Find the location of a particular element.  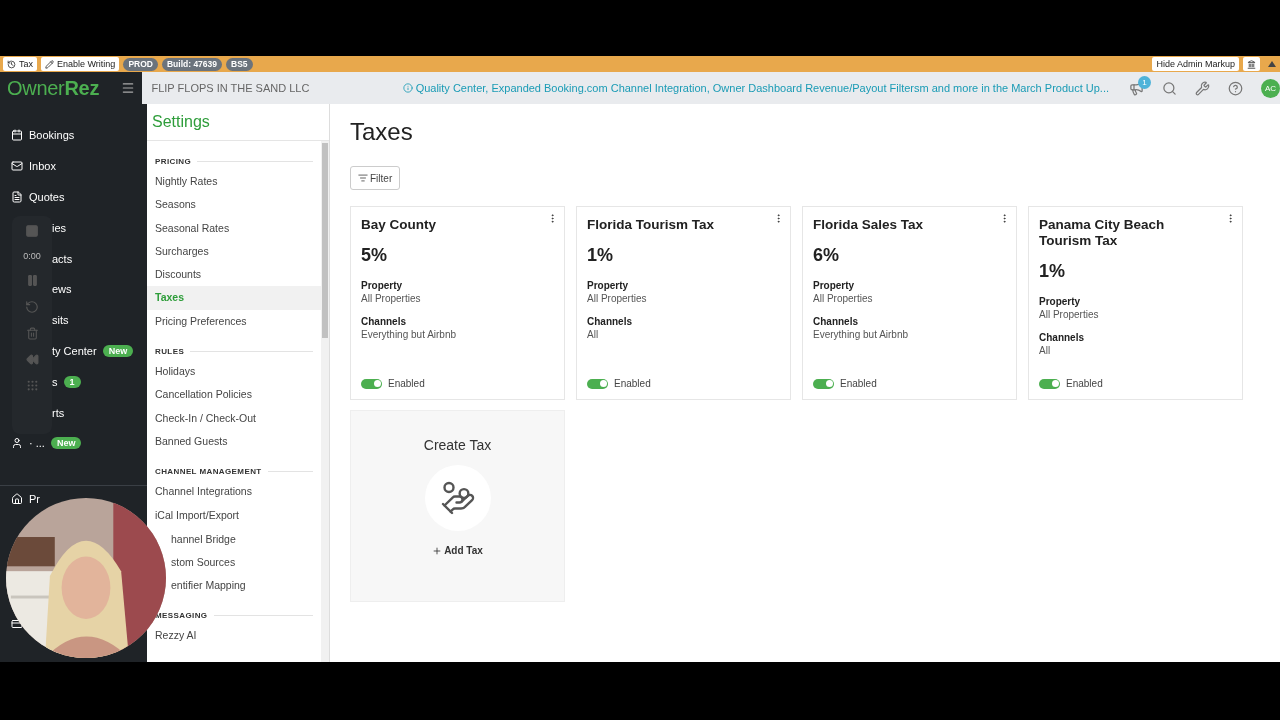

nav-link: Pr is located at coordinates (34, 498).